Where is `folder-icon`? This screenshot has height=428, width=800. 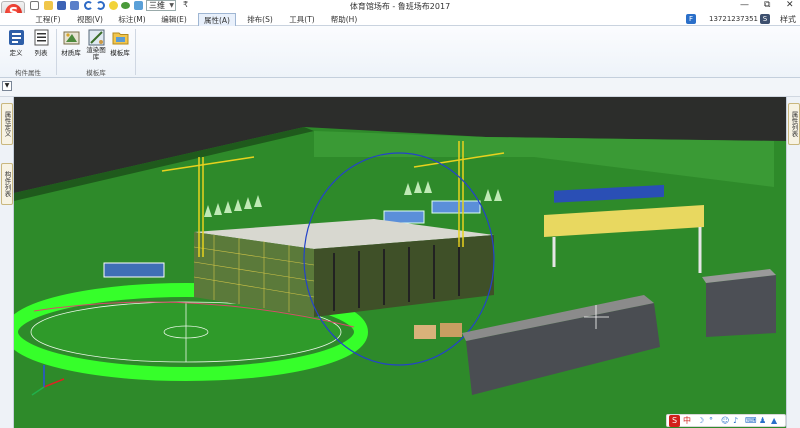 folder-icon is located at coordinates (120, 38).